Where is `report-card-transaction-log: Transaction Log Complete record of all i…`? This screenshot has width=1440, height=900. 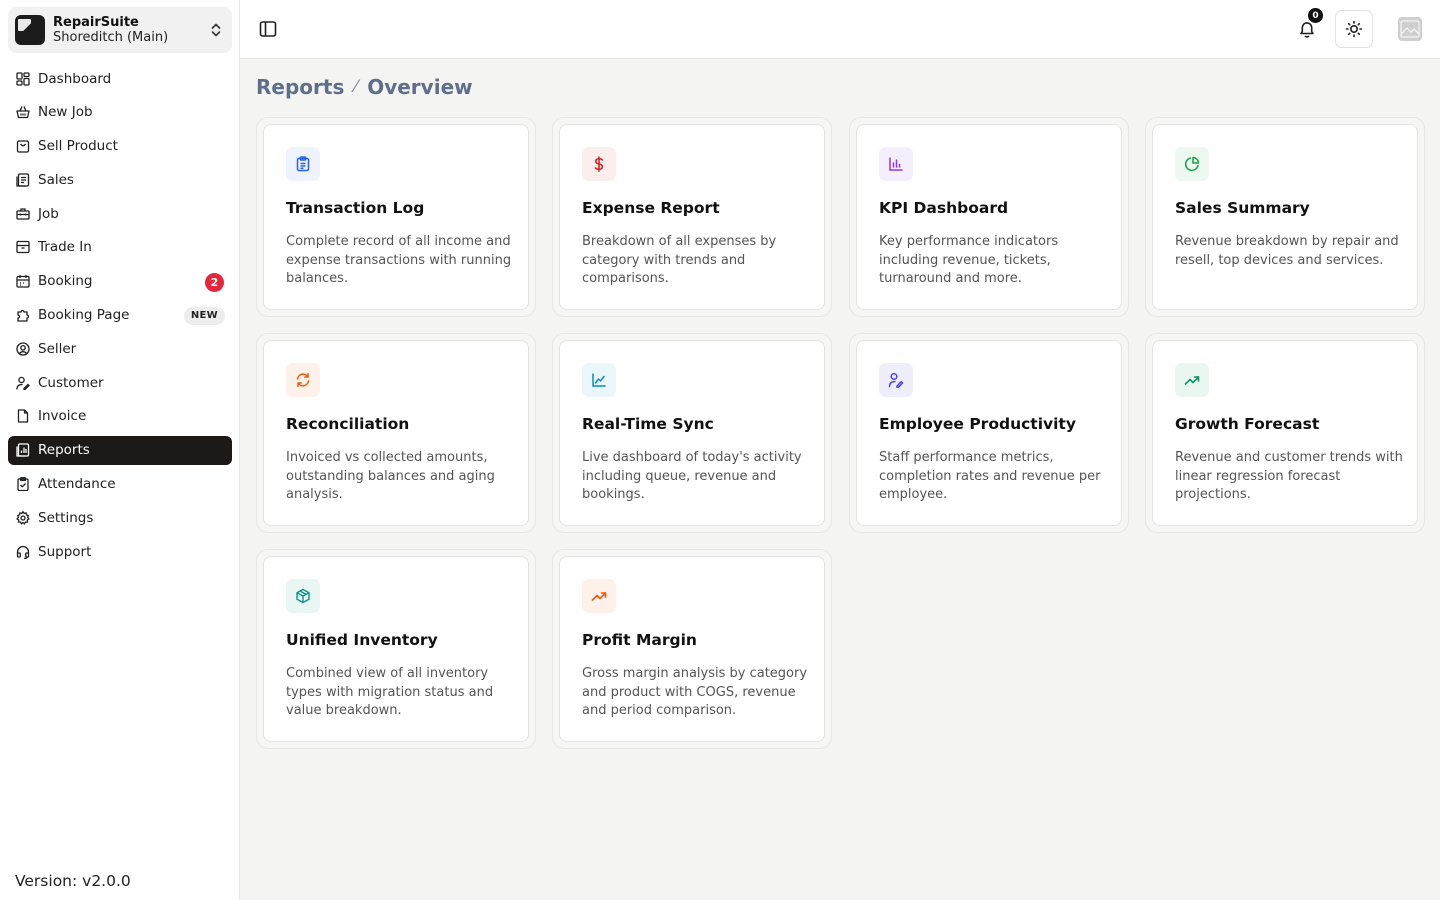 report-card-transaction-log: Transaction Log Complete record of all i… is located at coordinates (396, 217).